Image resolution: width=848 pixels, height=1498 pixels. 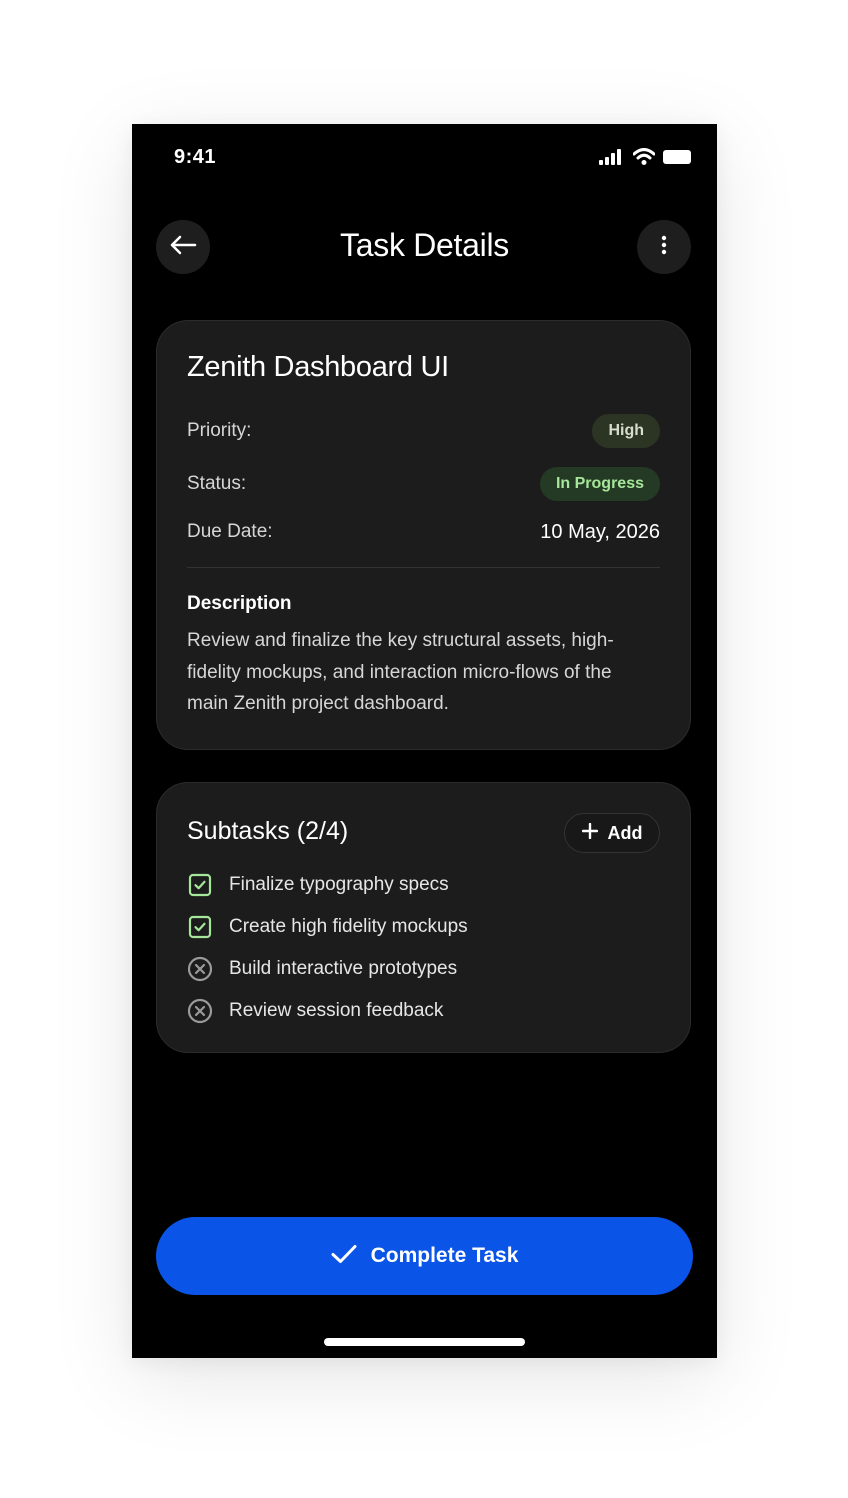 I want to click on add-subtask-button: Add, so click(x=612, y=833).